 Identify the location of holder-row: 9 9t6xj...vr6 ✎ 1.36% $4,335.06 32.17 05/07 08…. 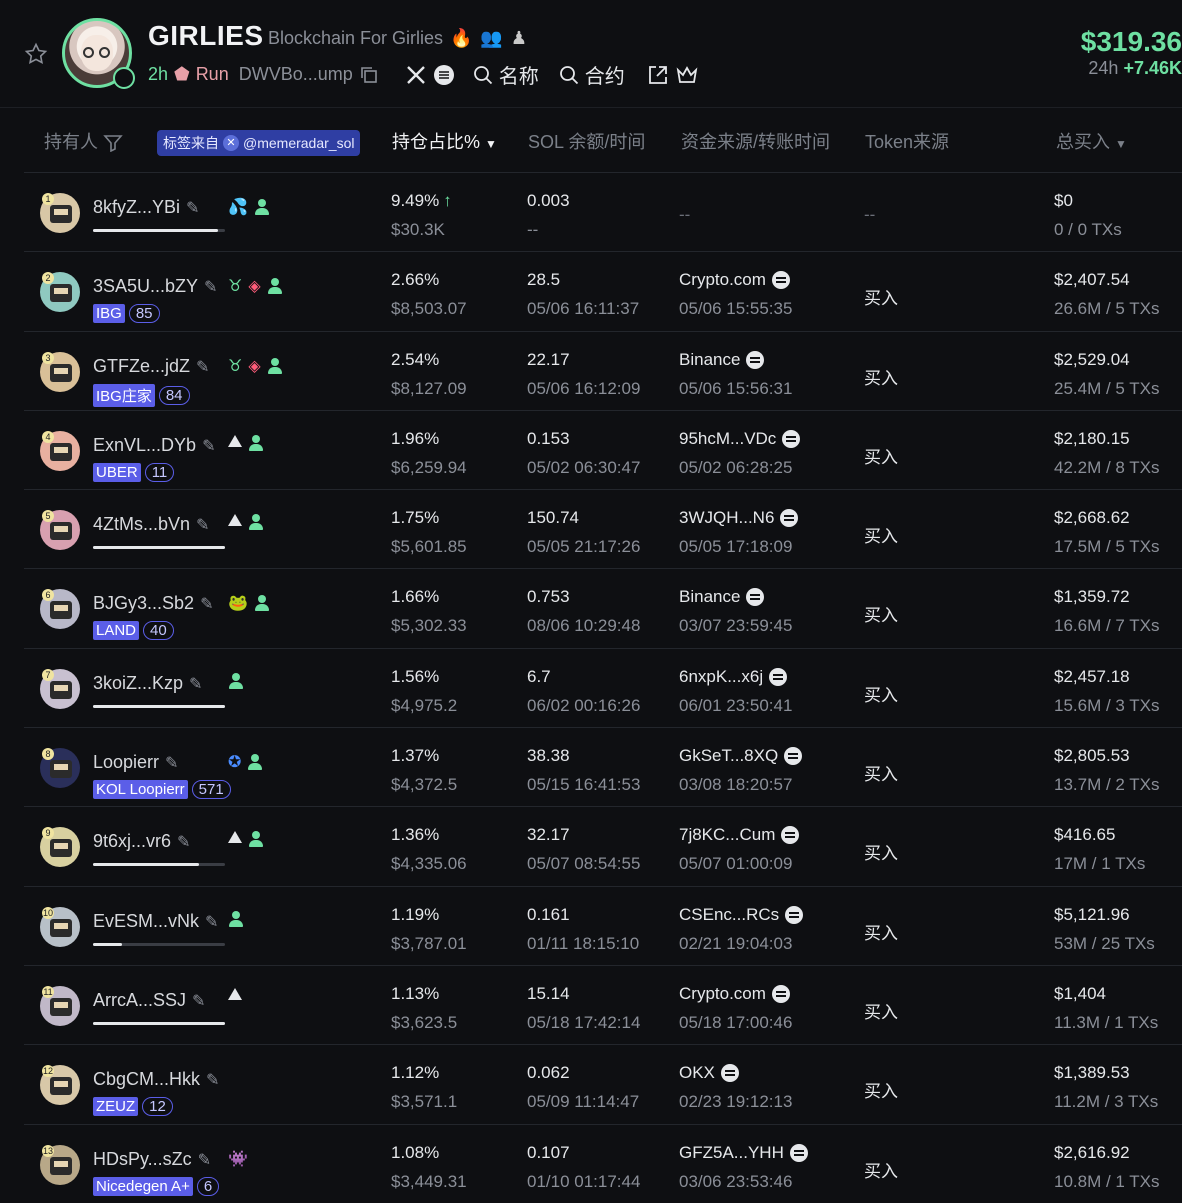
(603, 845).